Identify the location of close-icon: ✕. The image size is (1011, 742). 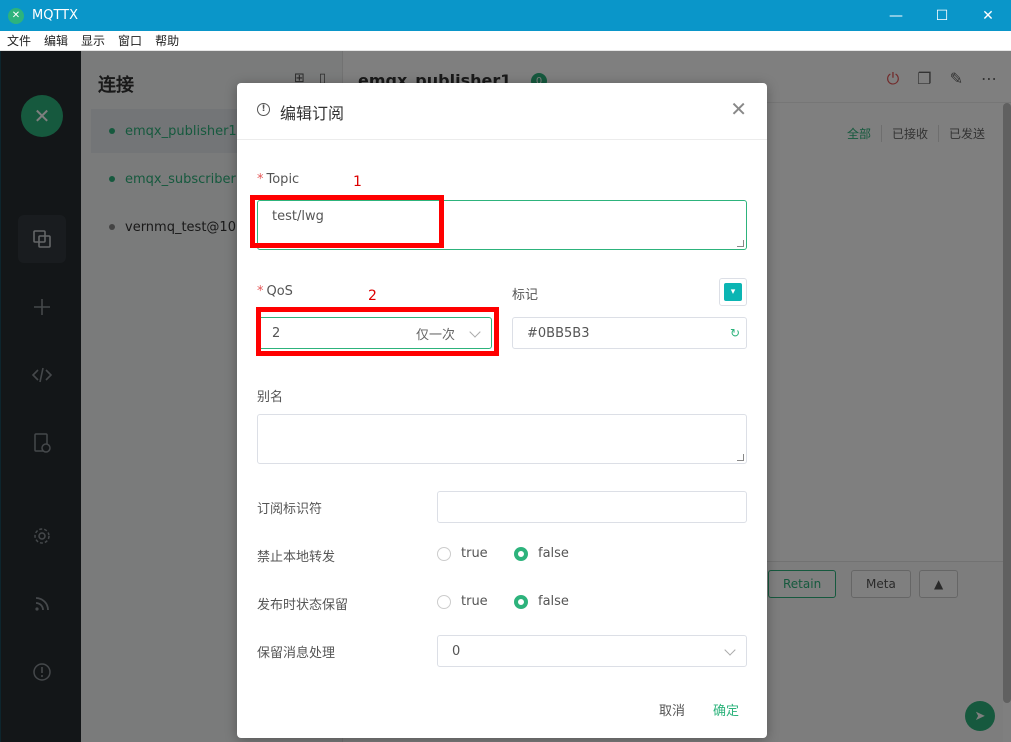
(738, 109).